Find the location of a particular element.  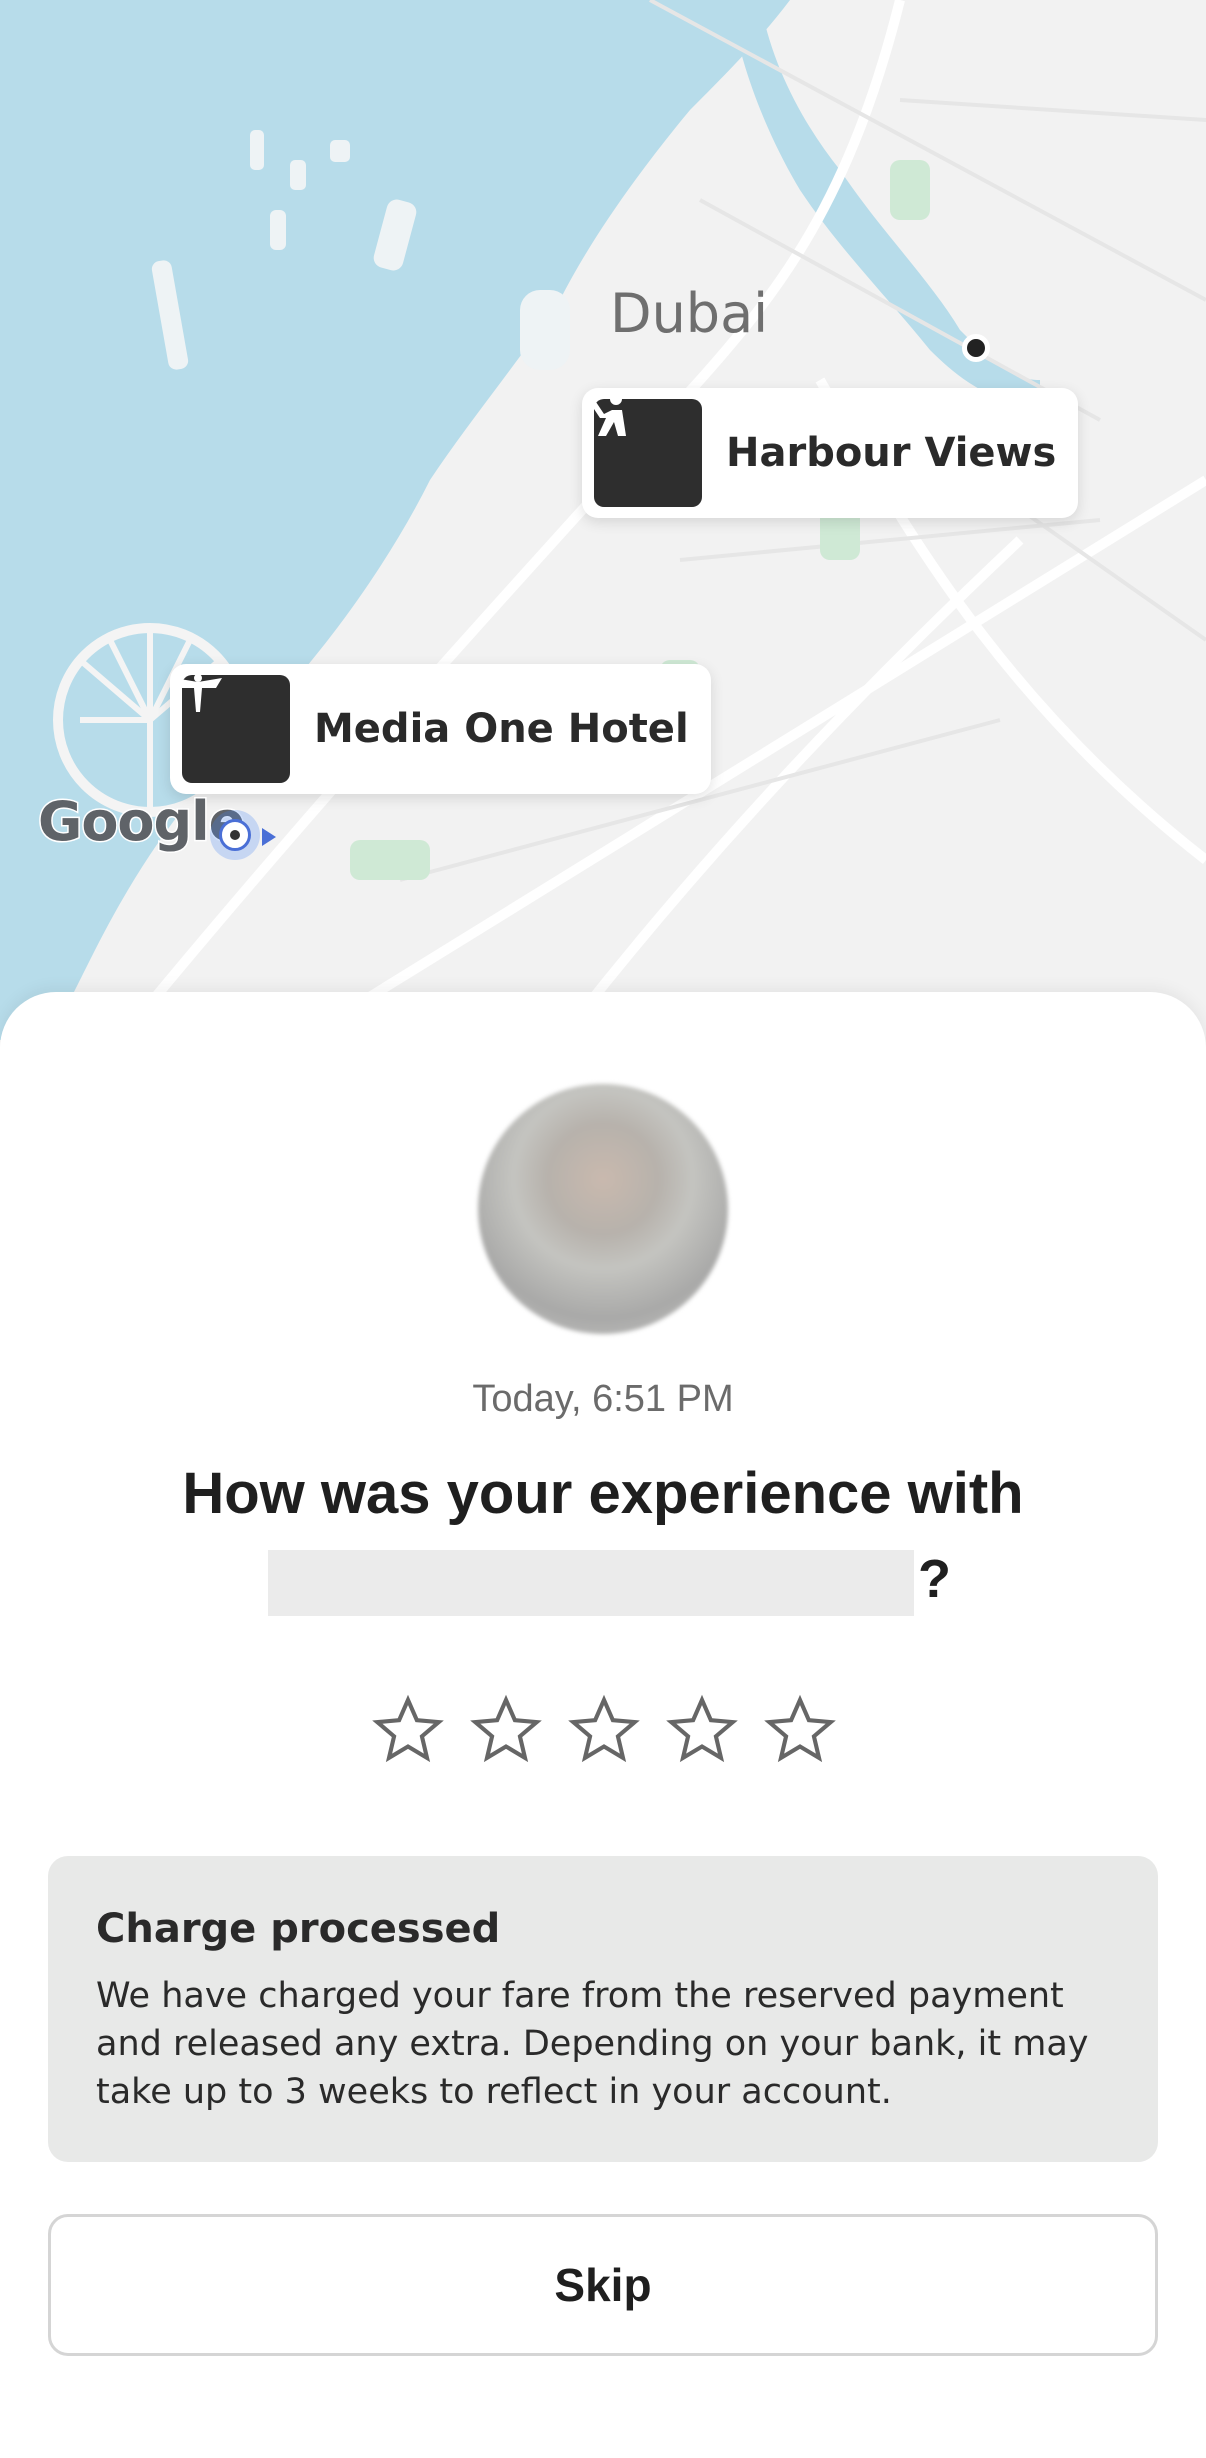

city-label: Dubai is located at coordinates (689, 313).